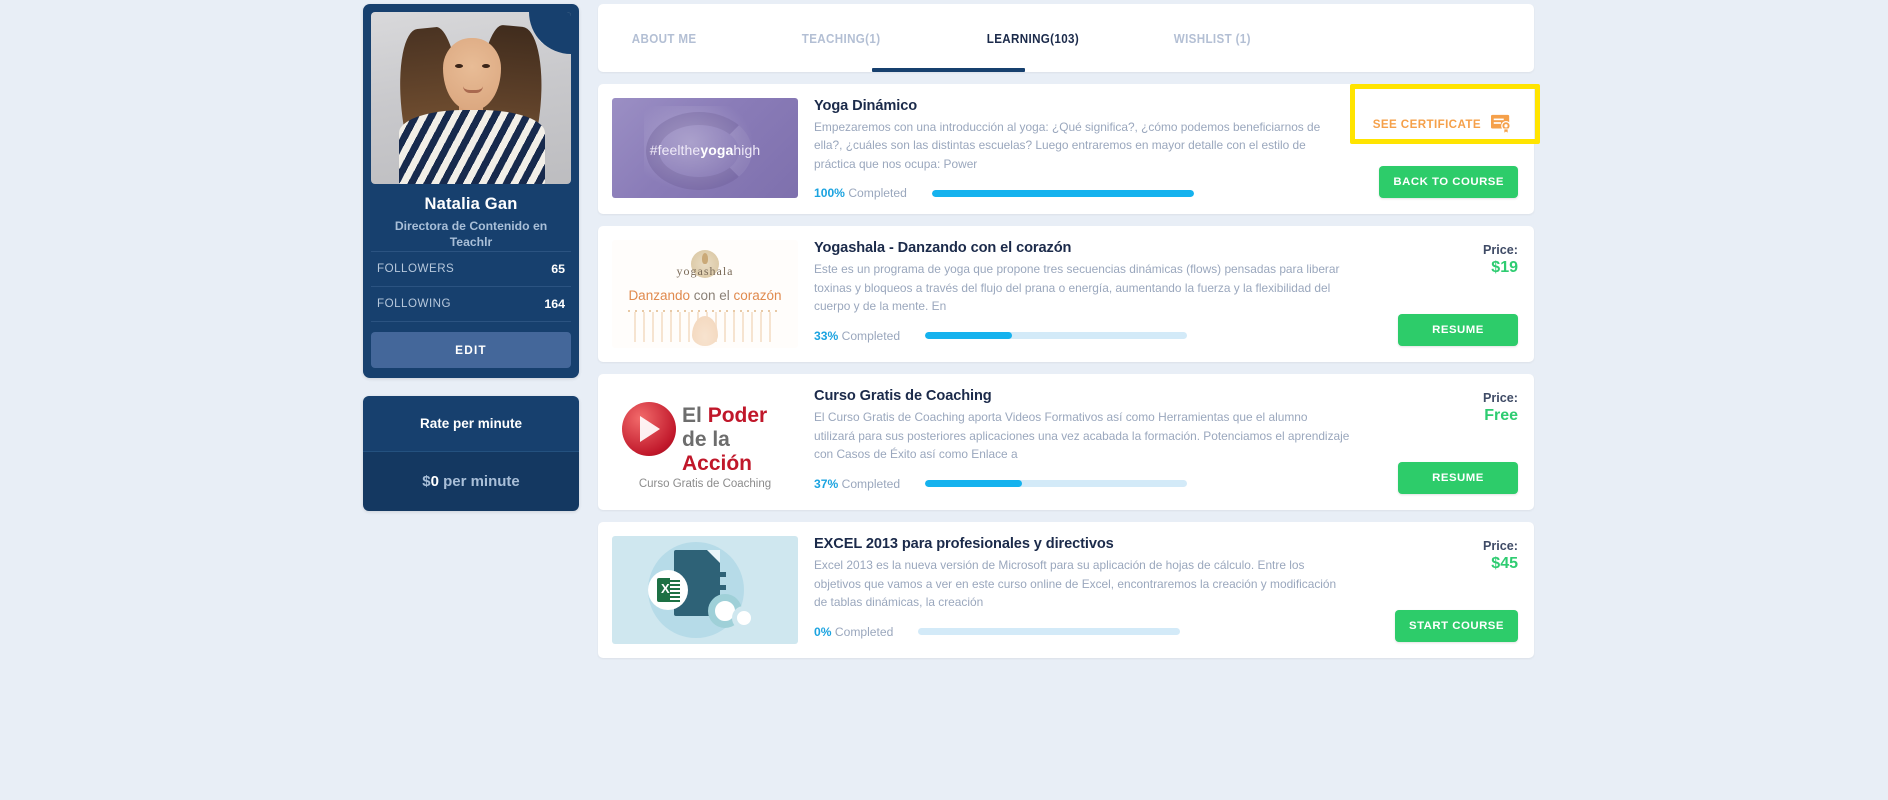 Image resolution: width=1888 pixels, height=800 pixels. Describe the element at coordinates (826, 483) in the screenshot. I see `course-progress-percent: 37%` at that location.